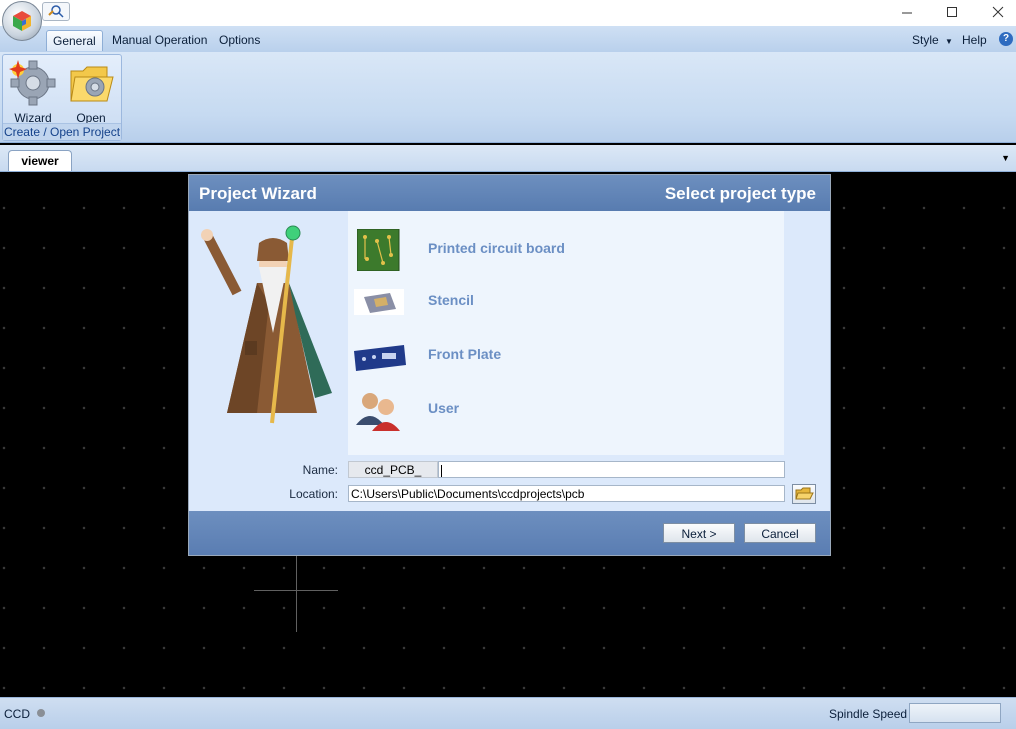 The width and height of the screenshot is (1016, 729). Describe the element at coordinates (258, 193) in the screenshot. I see `wizard-title: Project Wizard` at that location.